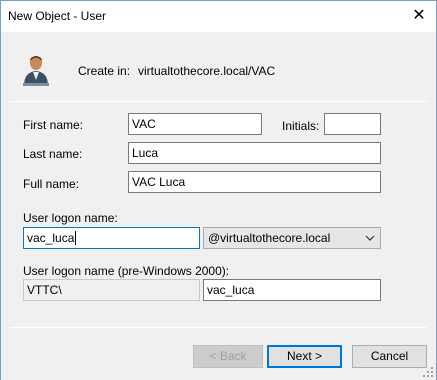 This screenshot has width=437, height=380. I want to click on initials-field, so click(352, 124).